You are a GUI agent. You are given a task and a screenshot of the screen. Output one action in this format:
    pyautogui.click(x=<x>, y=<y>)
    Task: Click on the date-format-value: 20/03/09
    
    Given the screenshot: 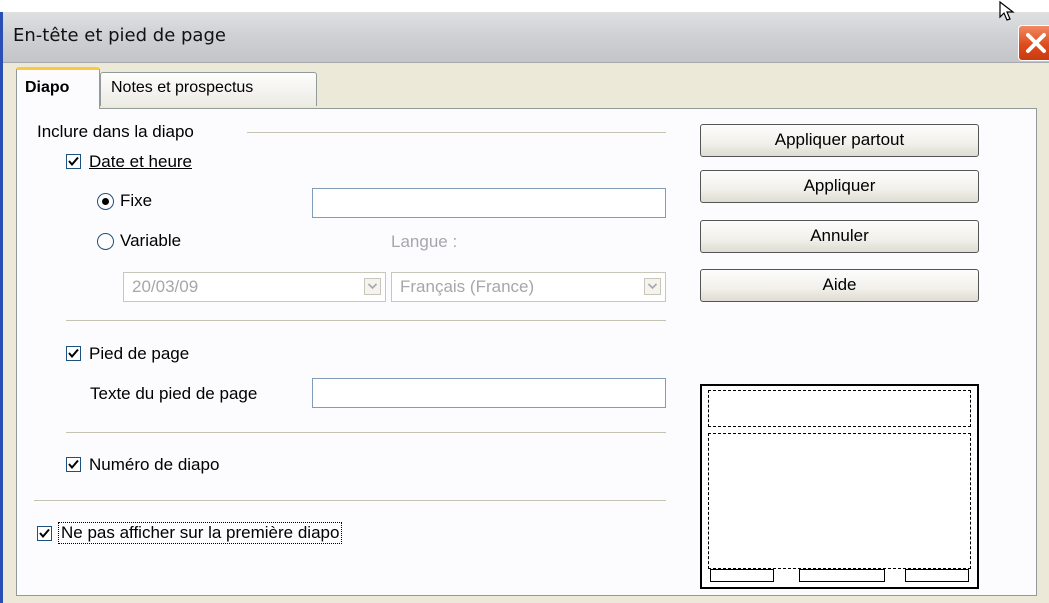 What is the action you would take?
    pyautogui.click(x=165, y=286)
    